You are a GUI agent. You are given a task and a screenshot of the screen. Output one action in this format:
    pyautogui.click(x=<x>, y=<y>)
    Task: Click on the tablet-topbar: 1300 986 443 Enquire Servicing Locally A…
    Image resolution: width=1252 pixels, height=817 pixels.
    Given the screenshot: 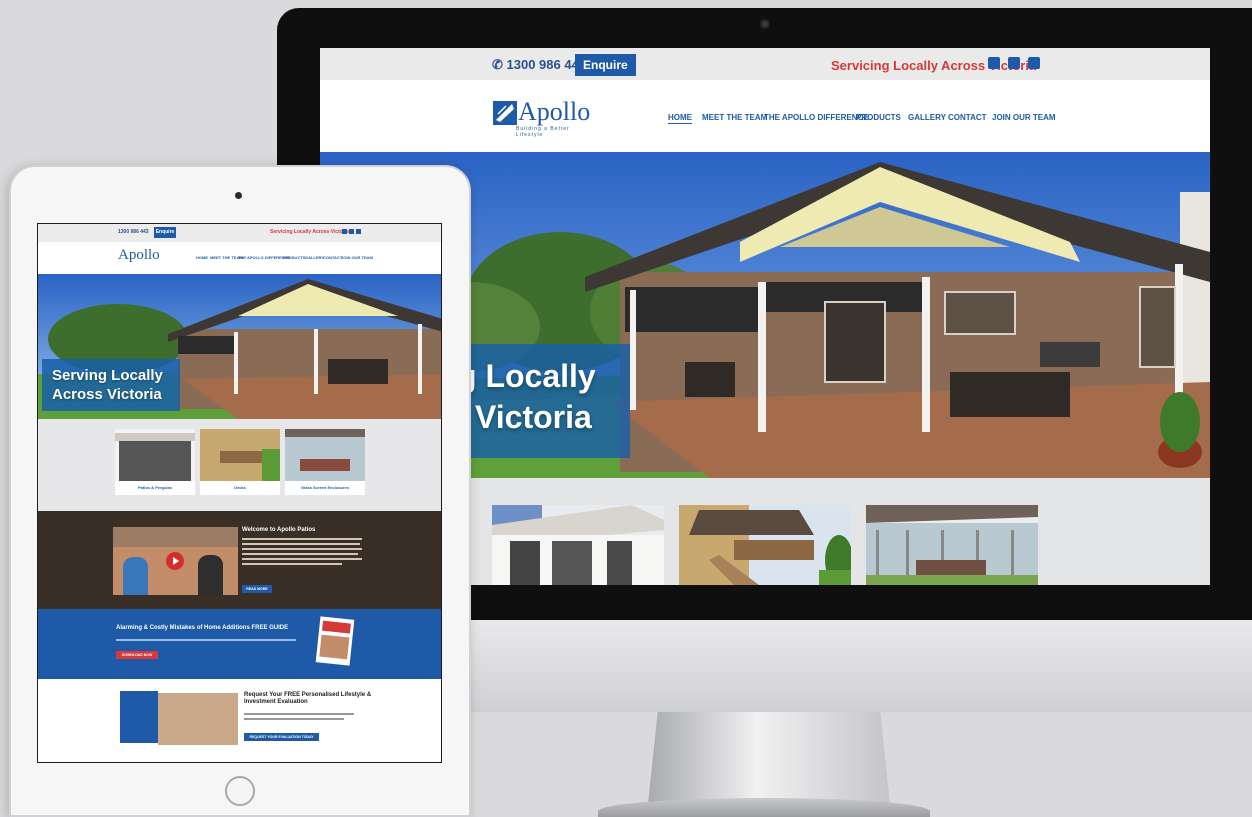 What is the action you would take?
    pyautogui.click(x=239, y=233)
    